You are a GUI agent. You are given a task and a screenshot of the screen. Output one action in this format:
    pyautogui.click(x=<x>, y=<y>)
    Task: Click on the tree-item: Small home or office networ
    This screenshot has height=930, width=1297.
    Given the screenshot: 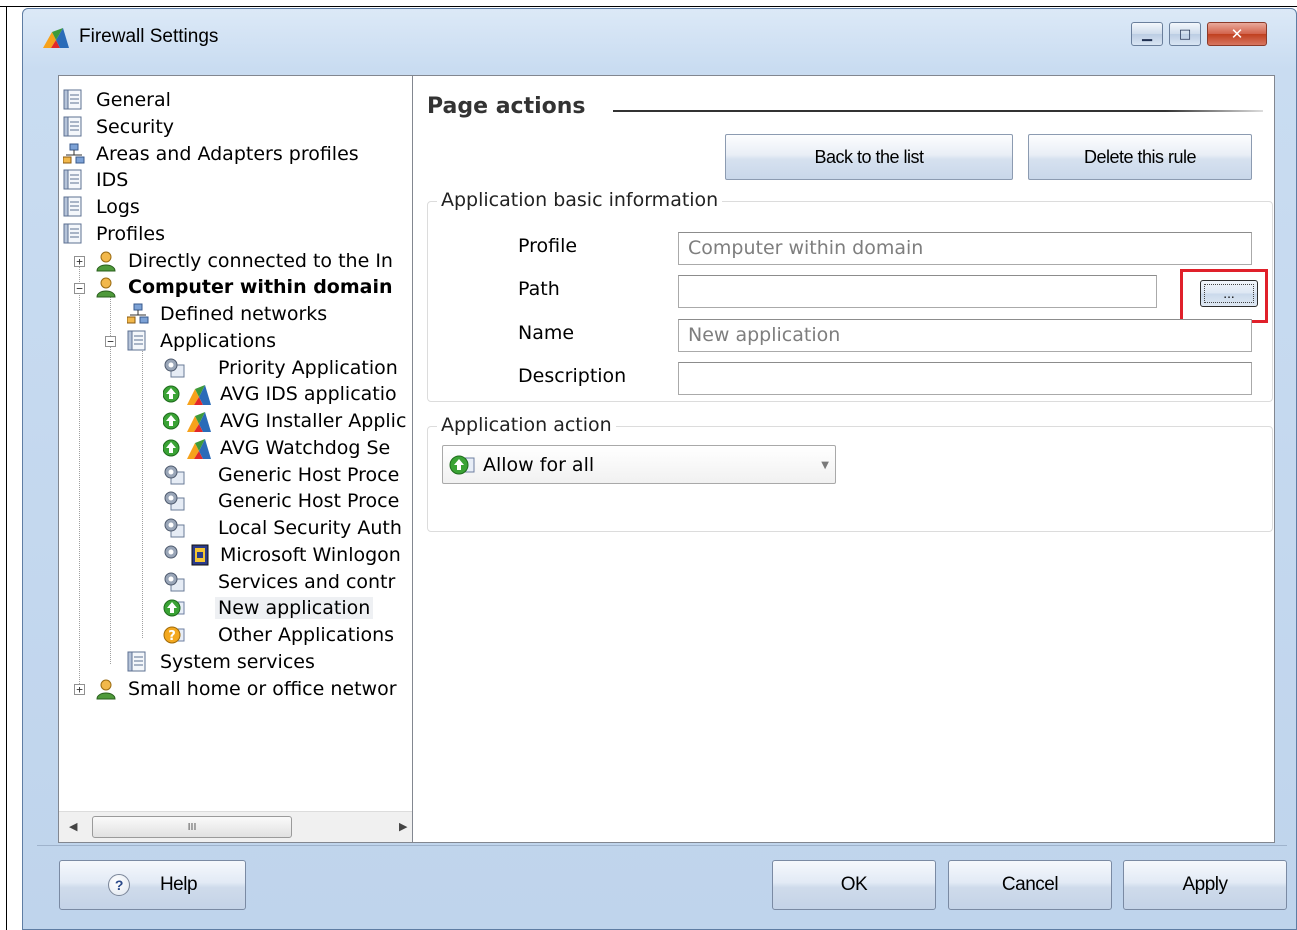 What is the action you would take?
    pyautogui.click(x=247, y=689)
    